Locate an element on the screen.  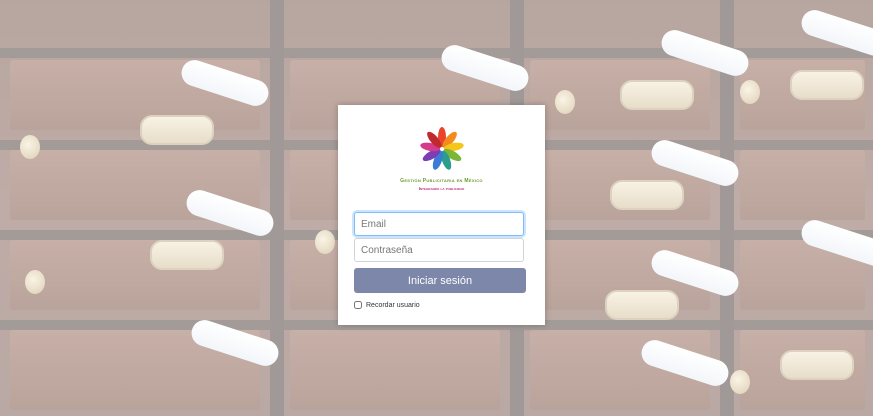
login-button: Iniciar sesión is located at coordinates (440, 280).